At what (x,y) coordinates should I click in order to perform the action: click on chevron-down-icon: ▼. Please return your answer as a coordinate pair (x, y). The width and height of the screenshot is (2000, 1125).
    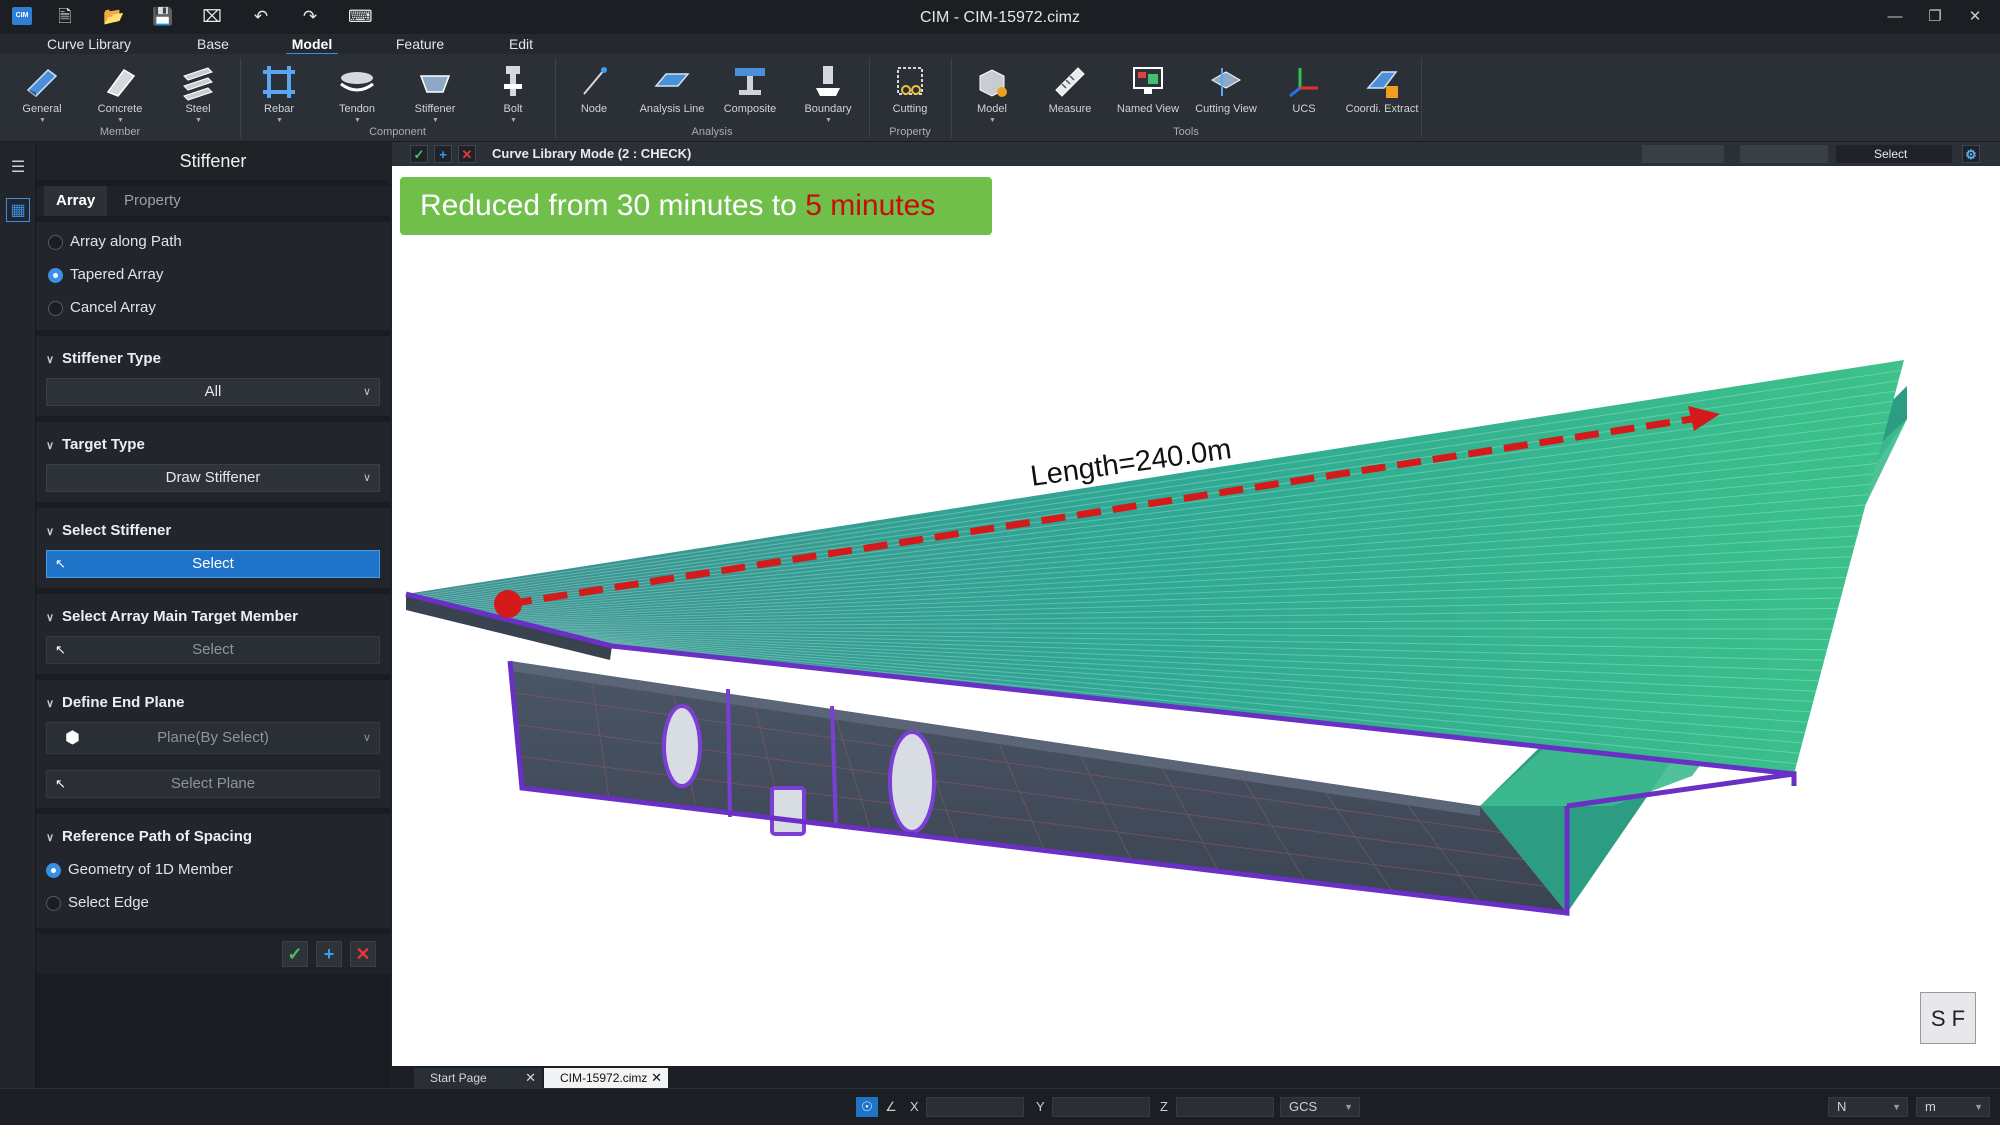
    Looking at the image, I should click on (1978, 1107).